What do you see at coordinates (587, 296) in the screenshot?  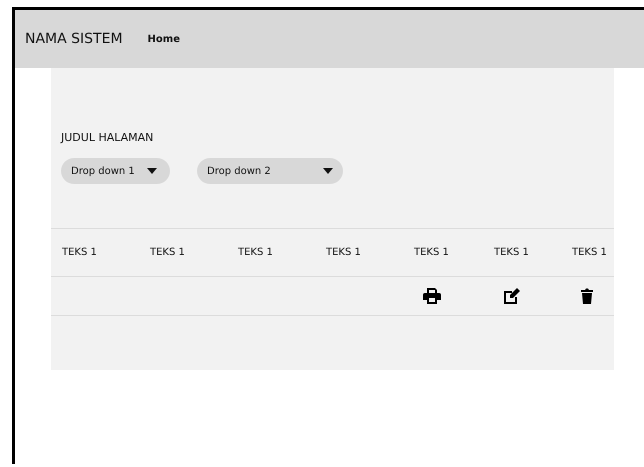 I see `trash-icon` at bounding box center [587, 296].